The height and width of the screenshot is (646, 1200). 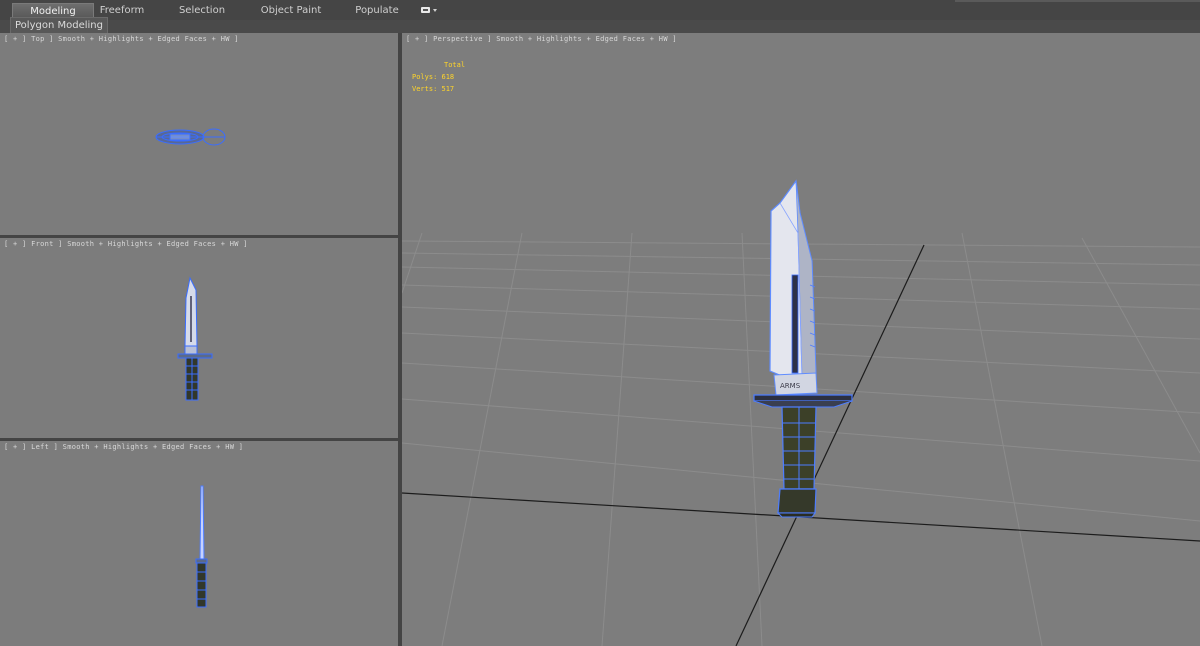 What do you see at coordinates (59, 25) in the screenshot?
I see `polygon-modeling-button: Polygon Modeling` at bounding box center [59, 25].